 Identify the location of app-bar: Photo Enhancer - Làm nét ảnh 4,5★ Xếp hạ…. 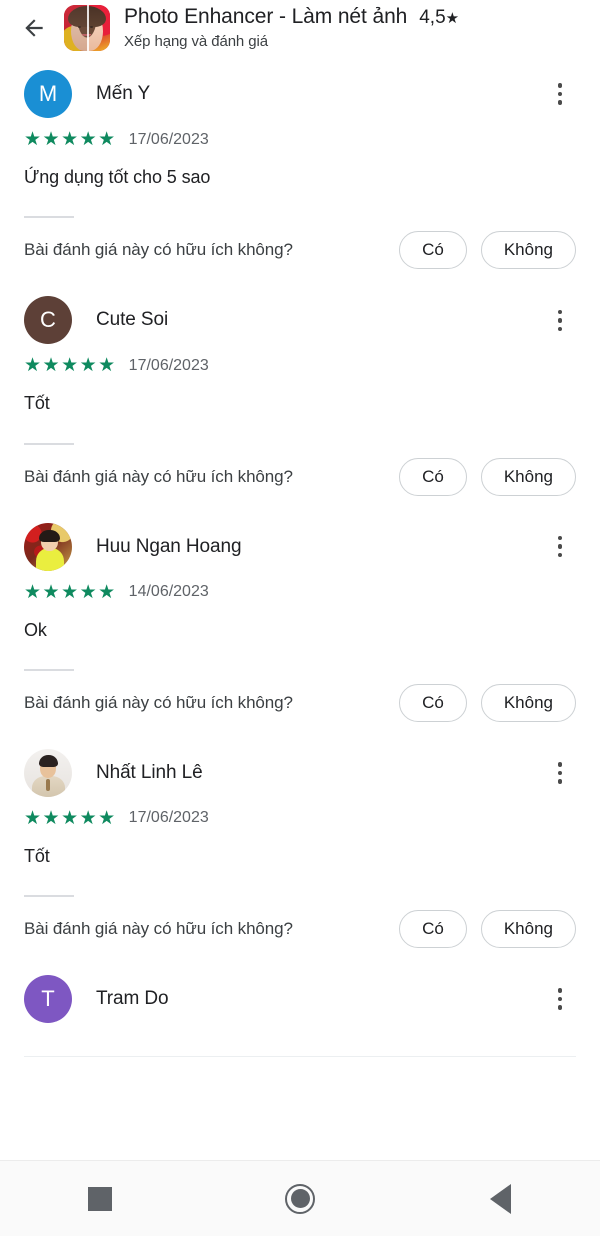
(300, 28).